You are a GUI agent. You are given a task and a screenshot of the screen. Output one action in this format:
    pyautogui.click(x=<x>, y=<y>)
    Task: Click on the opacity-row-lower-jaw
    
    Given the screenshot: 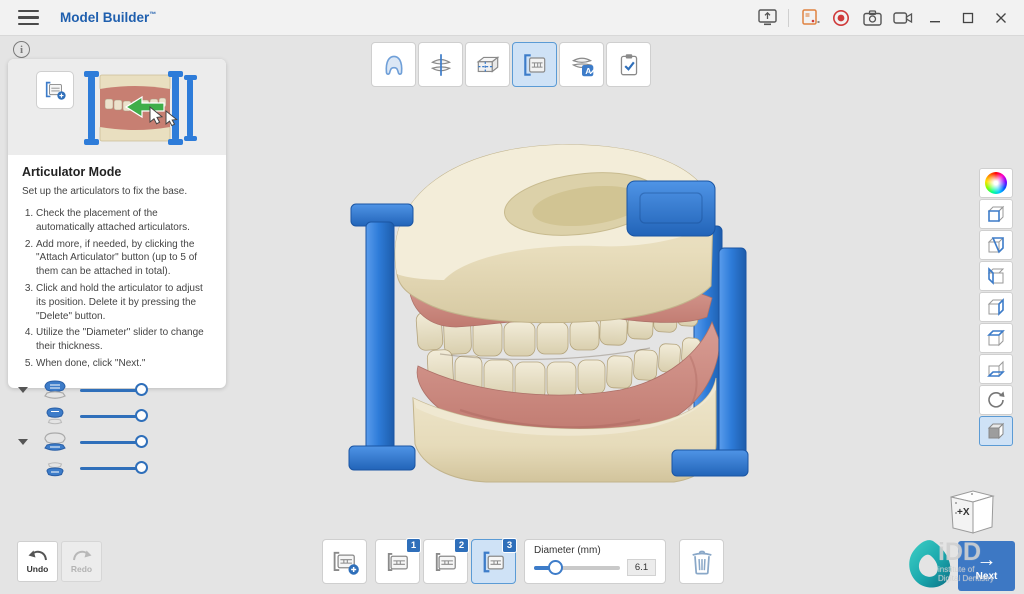 What is the action you would take?
    pyautogui.click(x=90, y=442)
    